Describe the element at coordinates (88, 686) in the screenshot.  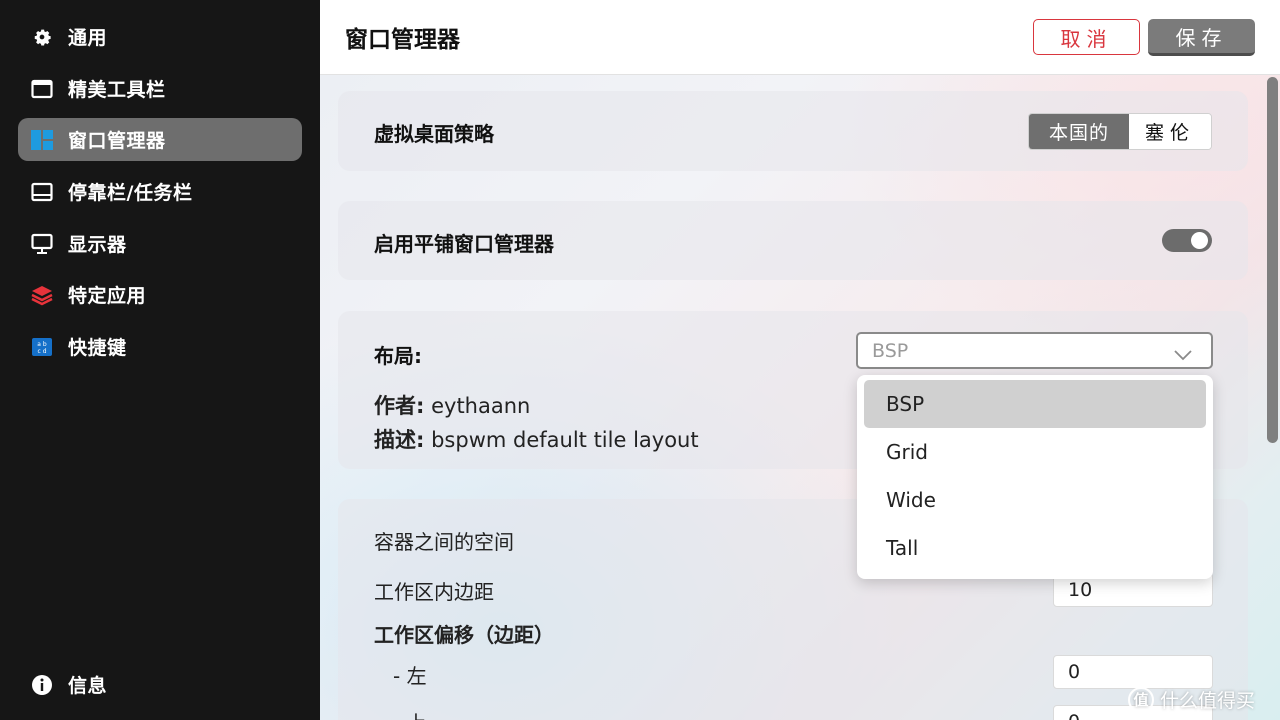
I see `sidebar-item-label: 信息` at that location.